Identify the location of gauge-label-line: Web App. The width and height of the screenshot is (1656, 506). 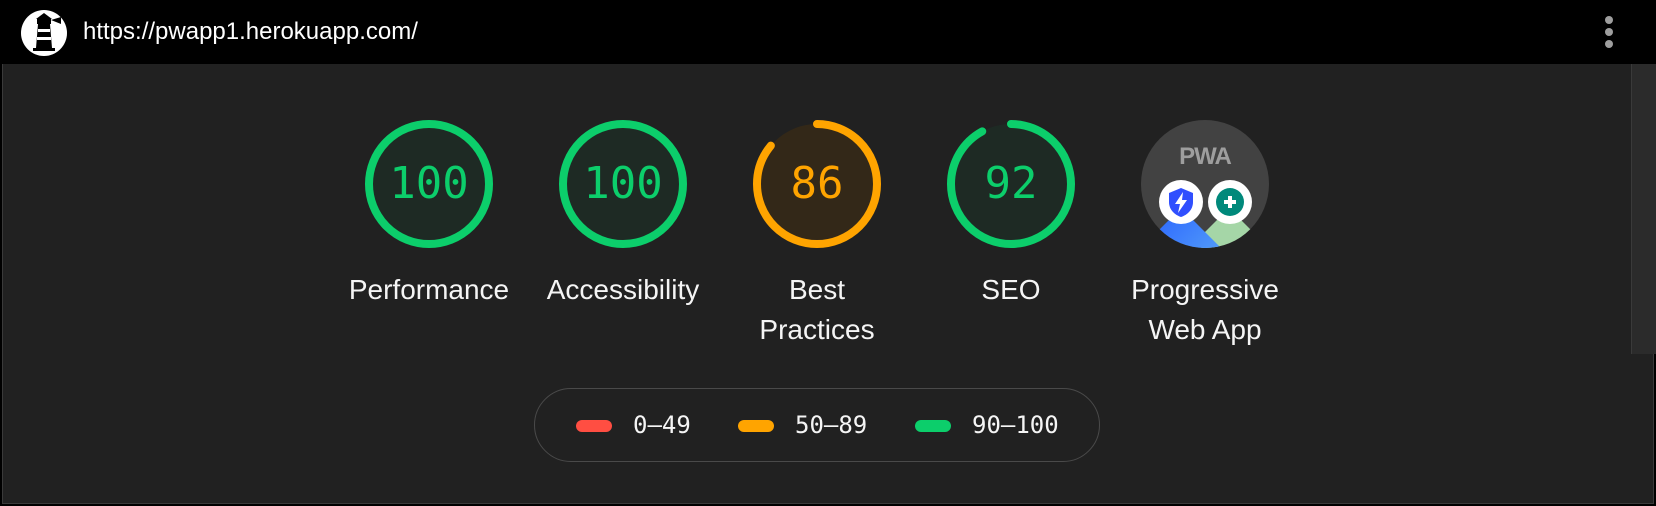
(1205, 329).